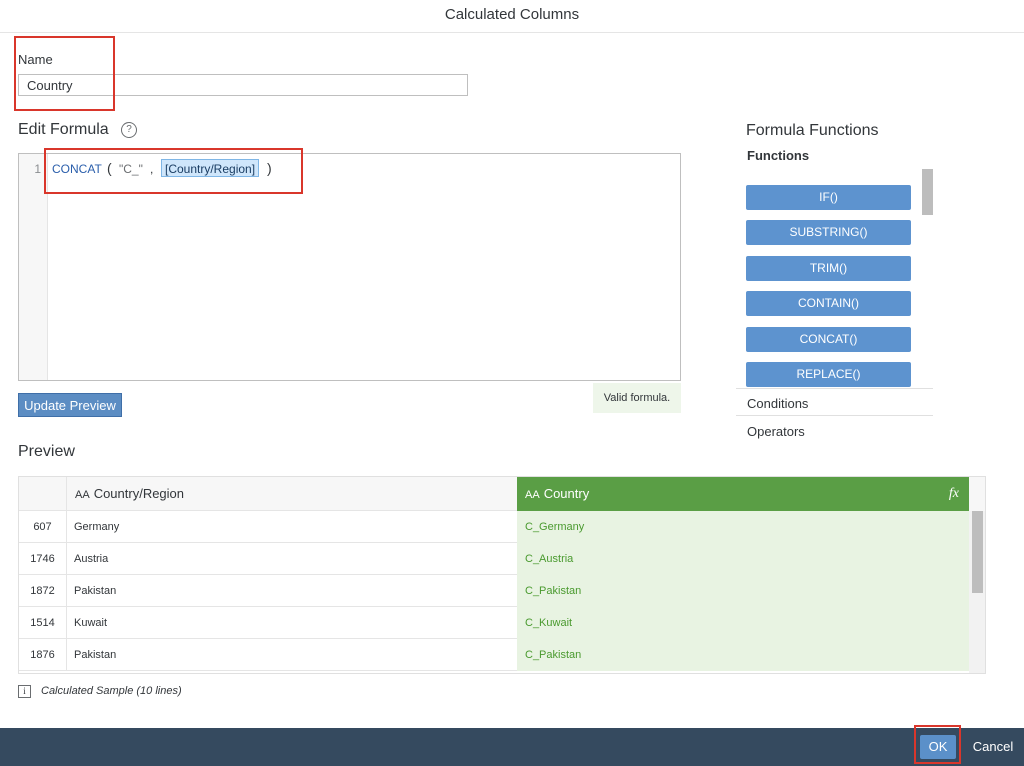  Describe the element at coordinates (828, 232) in the screenshot. I see `function-substring-button: SUBSTRING()` at that location.